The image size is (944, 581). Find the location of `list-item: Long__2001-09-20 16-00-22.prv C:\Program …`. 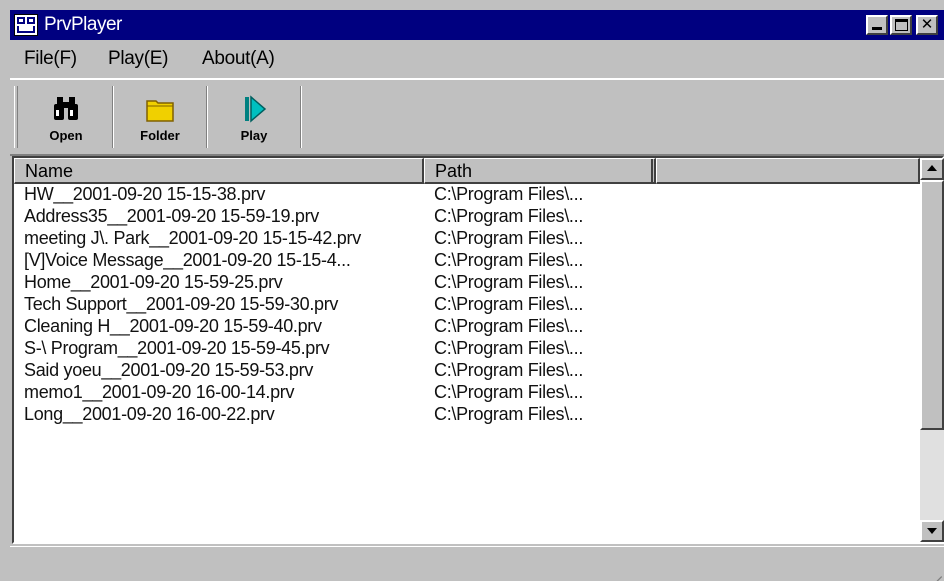

list-item: Long__2001-09-20 16-00-22.prv C:\Program … is located at coordinates (467, 415).